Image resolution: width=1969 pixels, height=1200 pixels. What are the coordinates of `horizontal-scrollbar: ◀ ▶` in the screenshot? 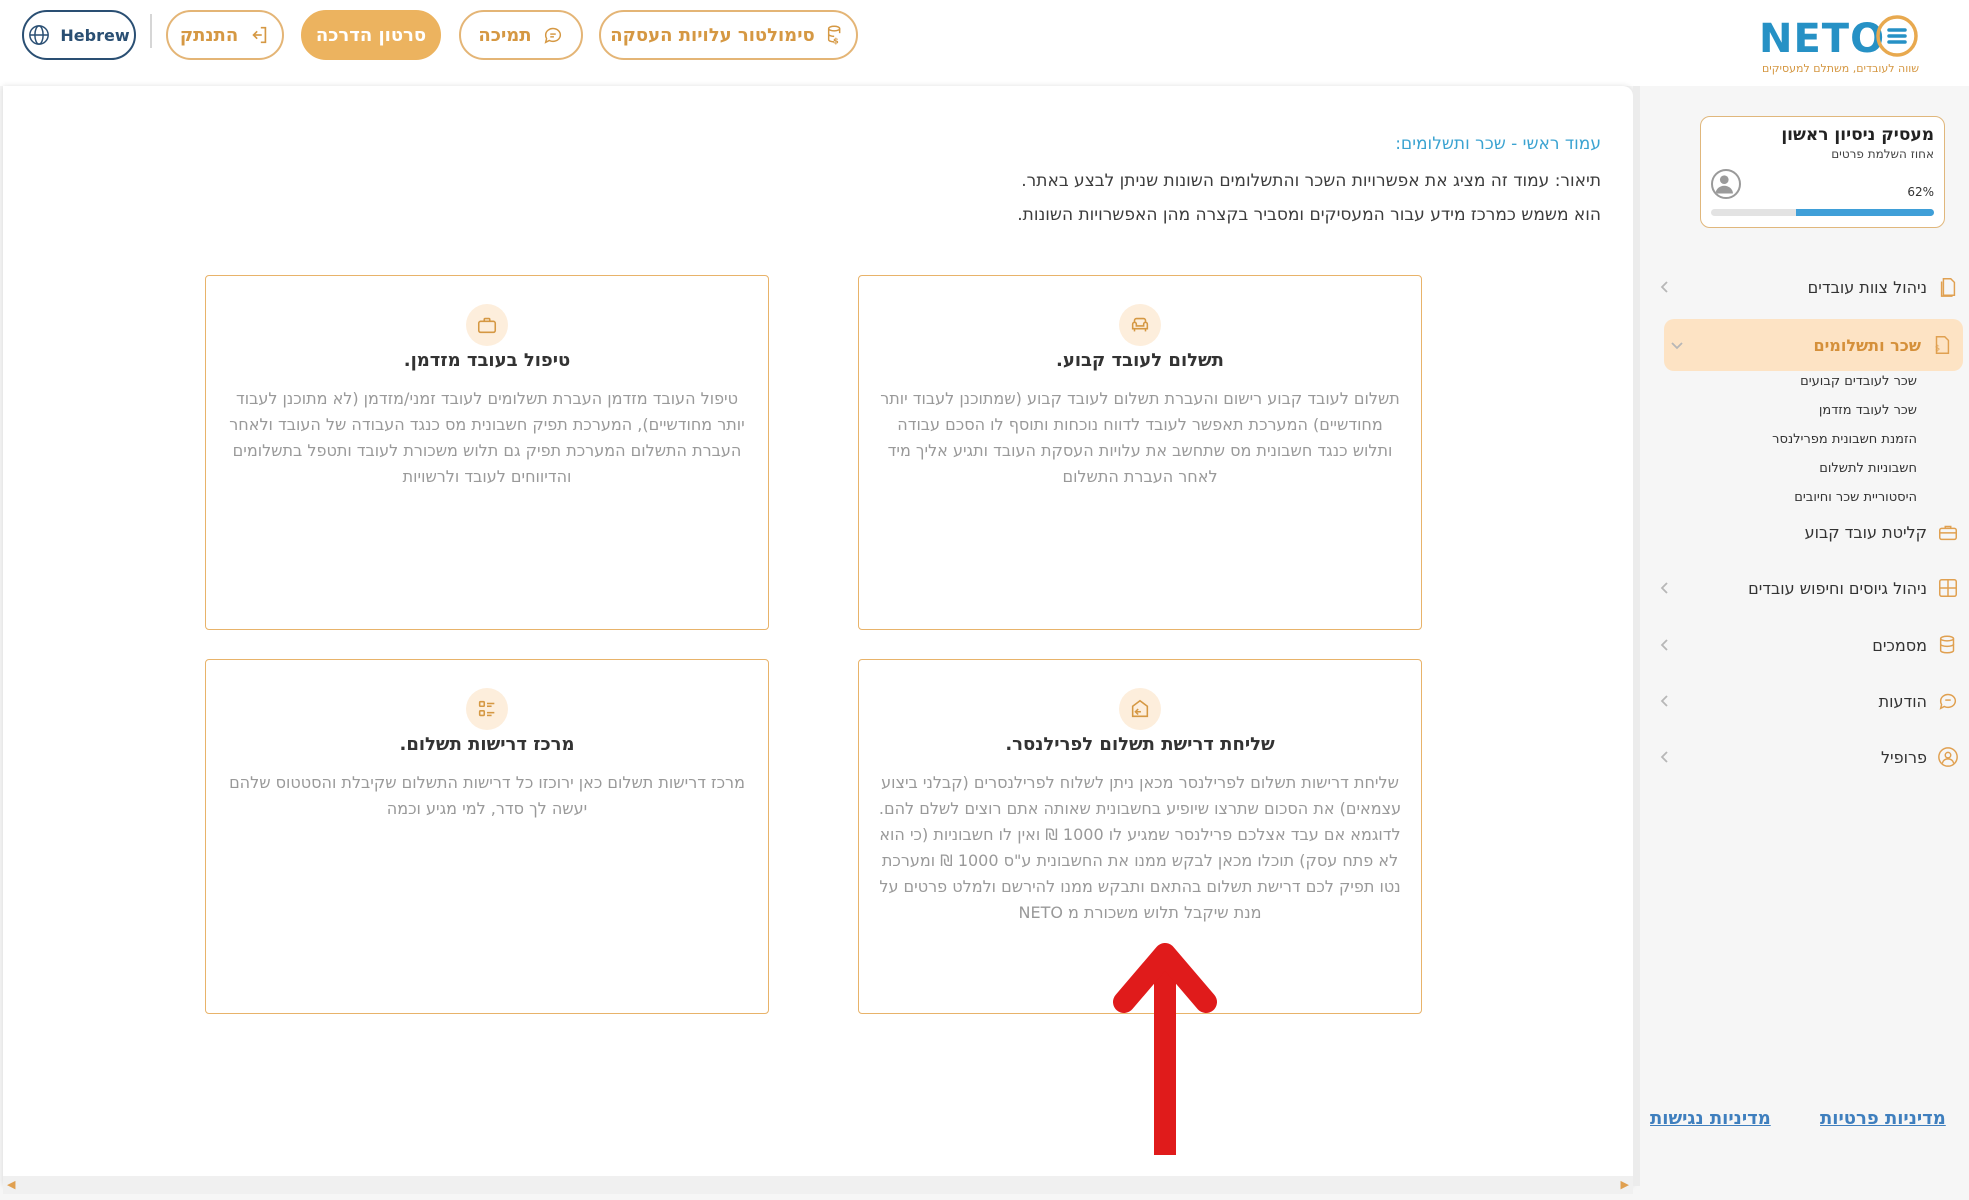 It's located at (818, 1185).